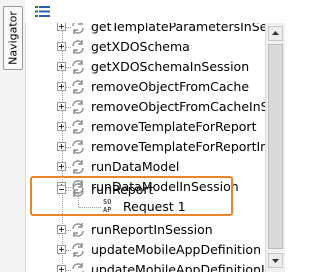  I want to click on navigator-side-panel: Navigator, so click(13, 136).